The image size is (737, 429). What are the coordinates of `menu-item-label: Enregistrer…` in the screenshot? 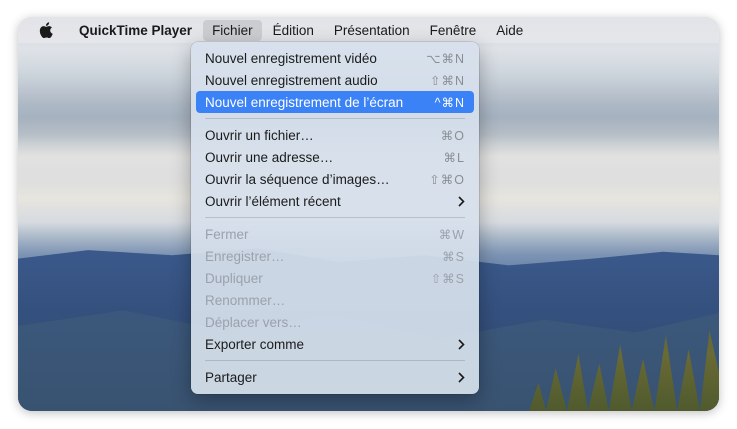 It's located at (245, 256).